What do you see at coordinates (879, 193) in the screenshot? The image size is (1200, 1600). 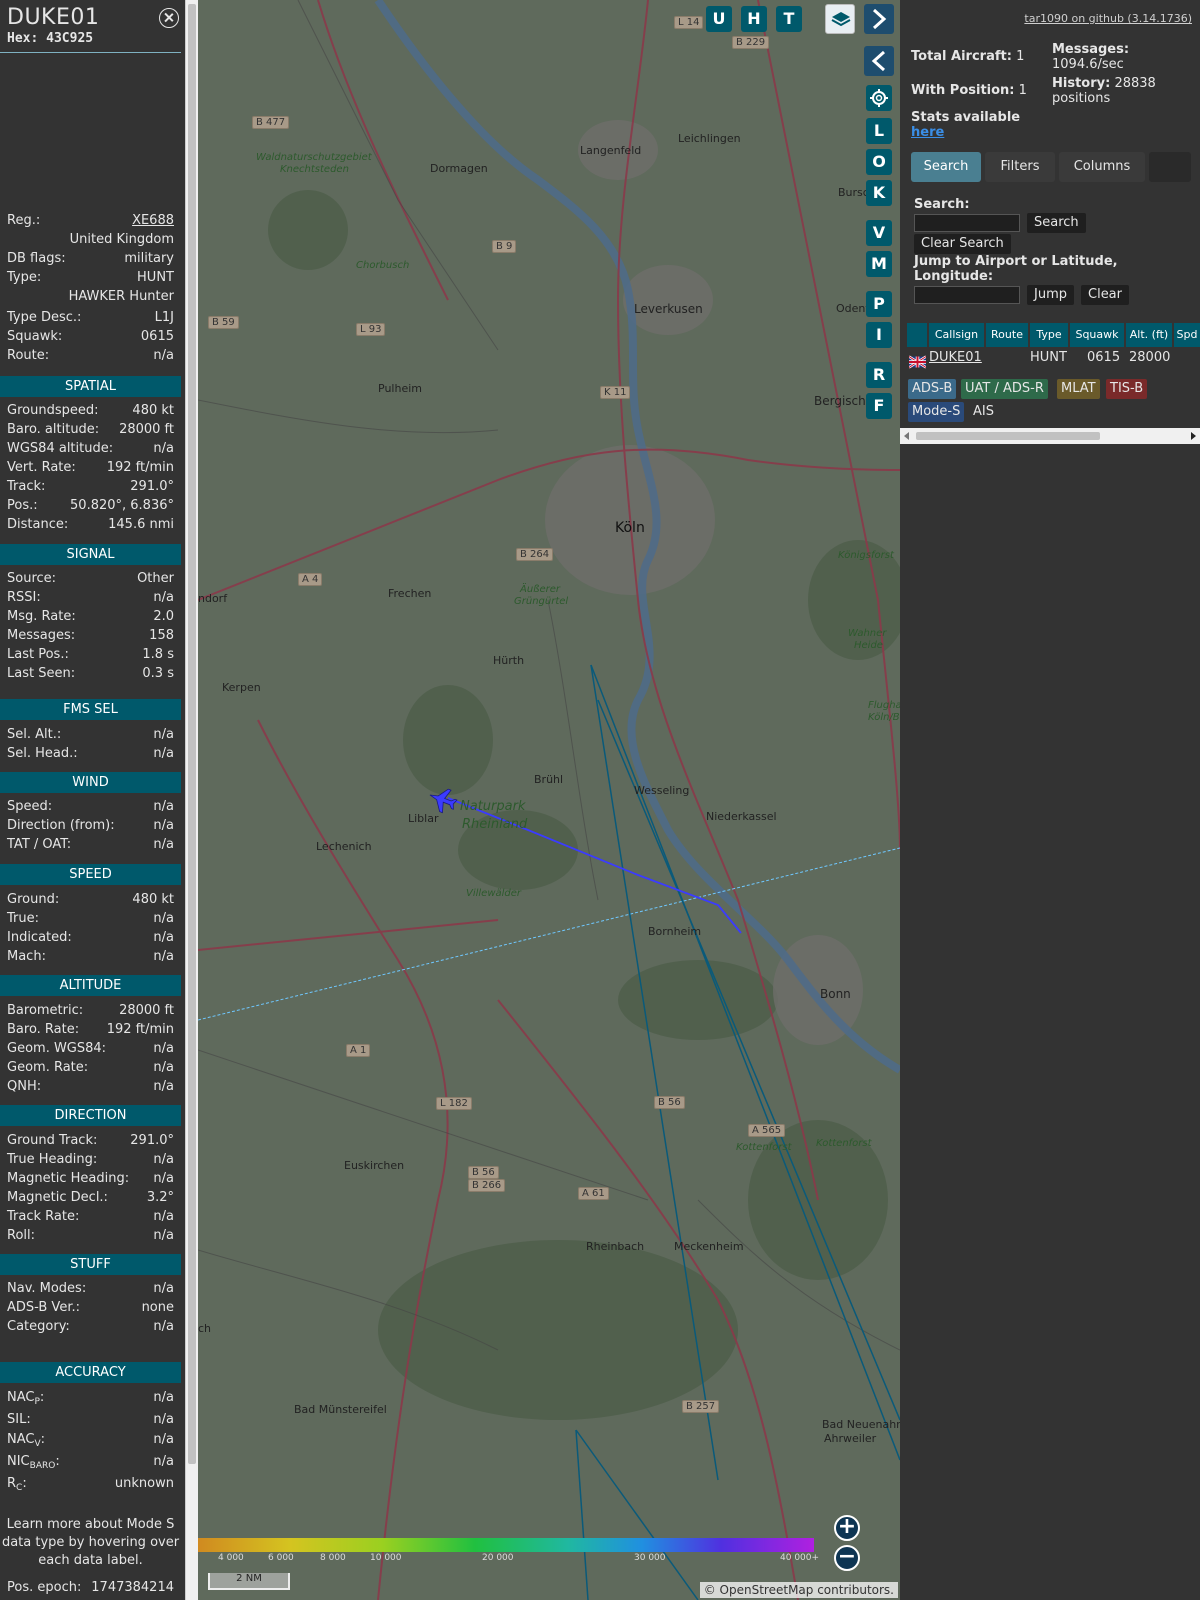 I see `map-button-k: K` at bounding box center [879, 193].